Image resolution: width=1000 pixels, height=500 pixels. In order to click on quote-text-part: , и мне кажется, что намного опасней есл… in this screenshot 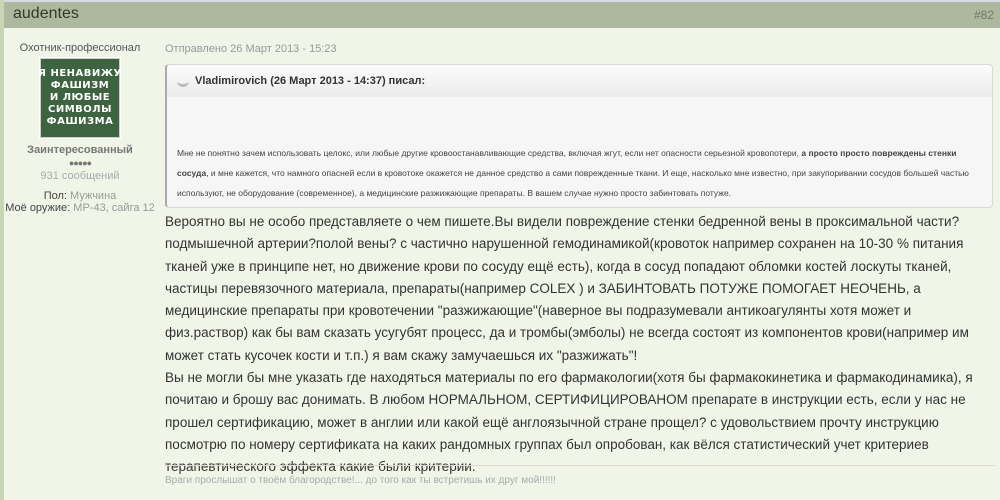, I will do `click(573, 183)`.